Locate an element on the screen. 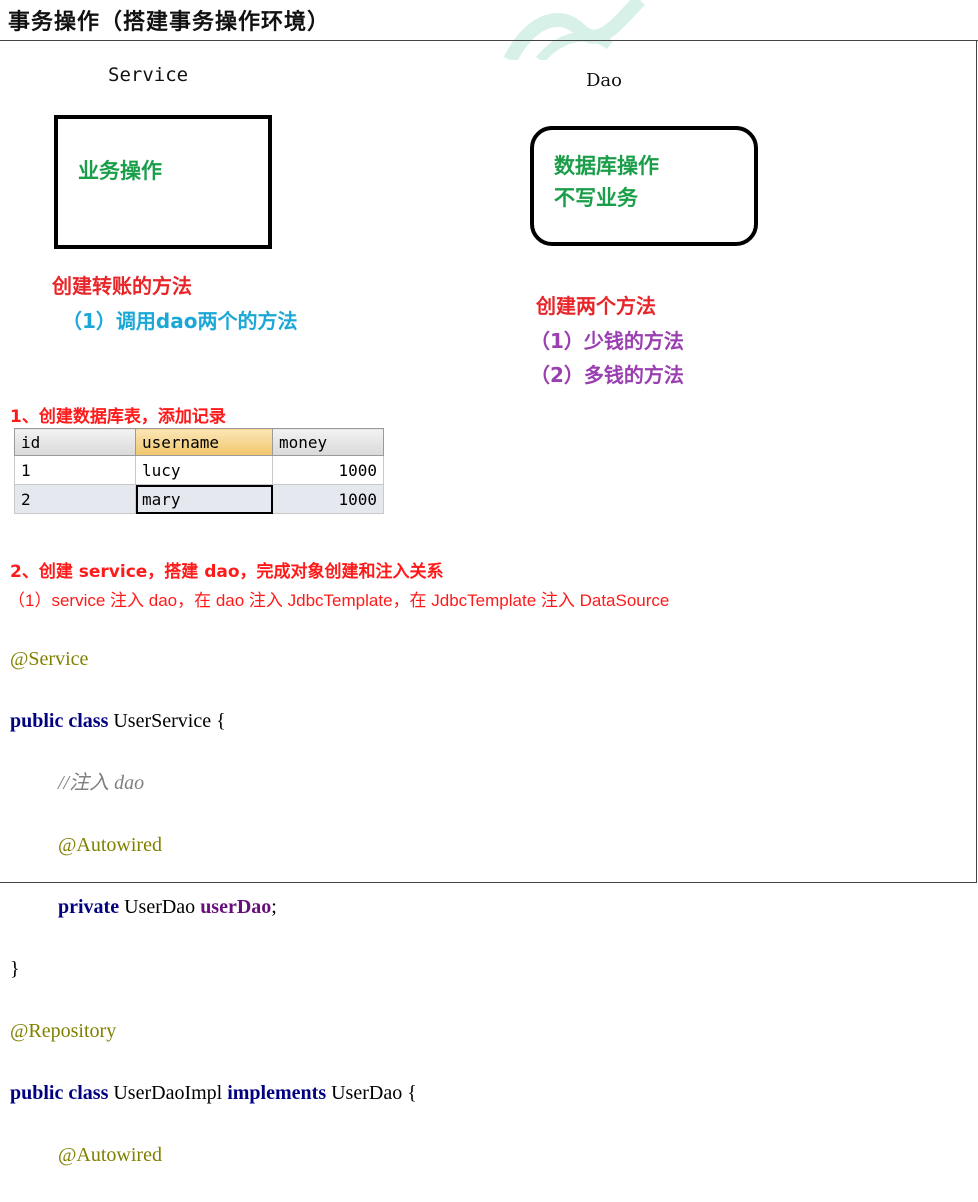 Image resolution: width=978 pixels, height=1202 pixels. code-line-annotation: @Service is located at coordinates (49, 659).